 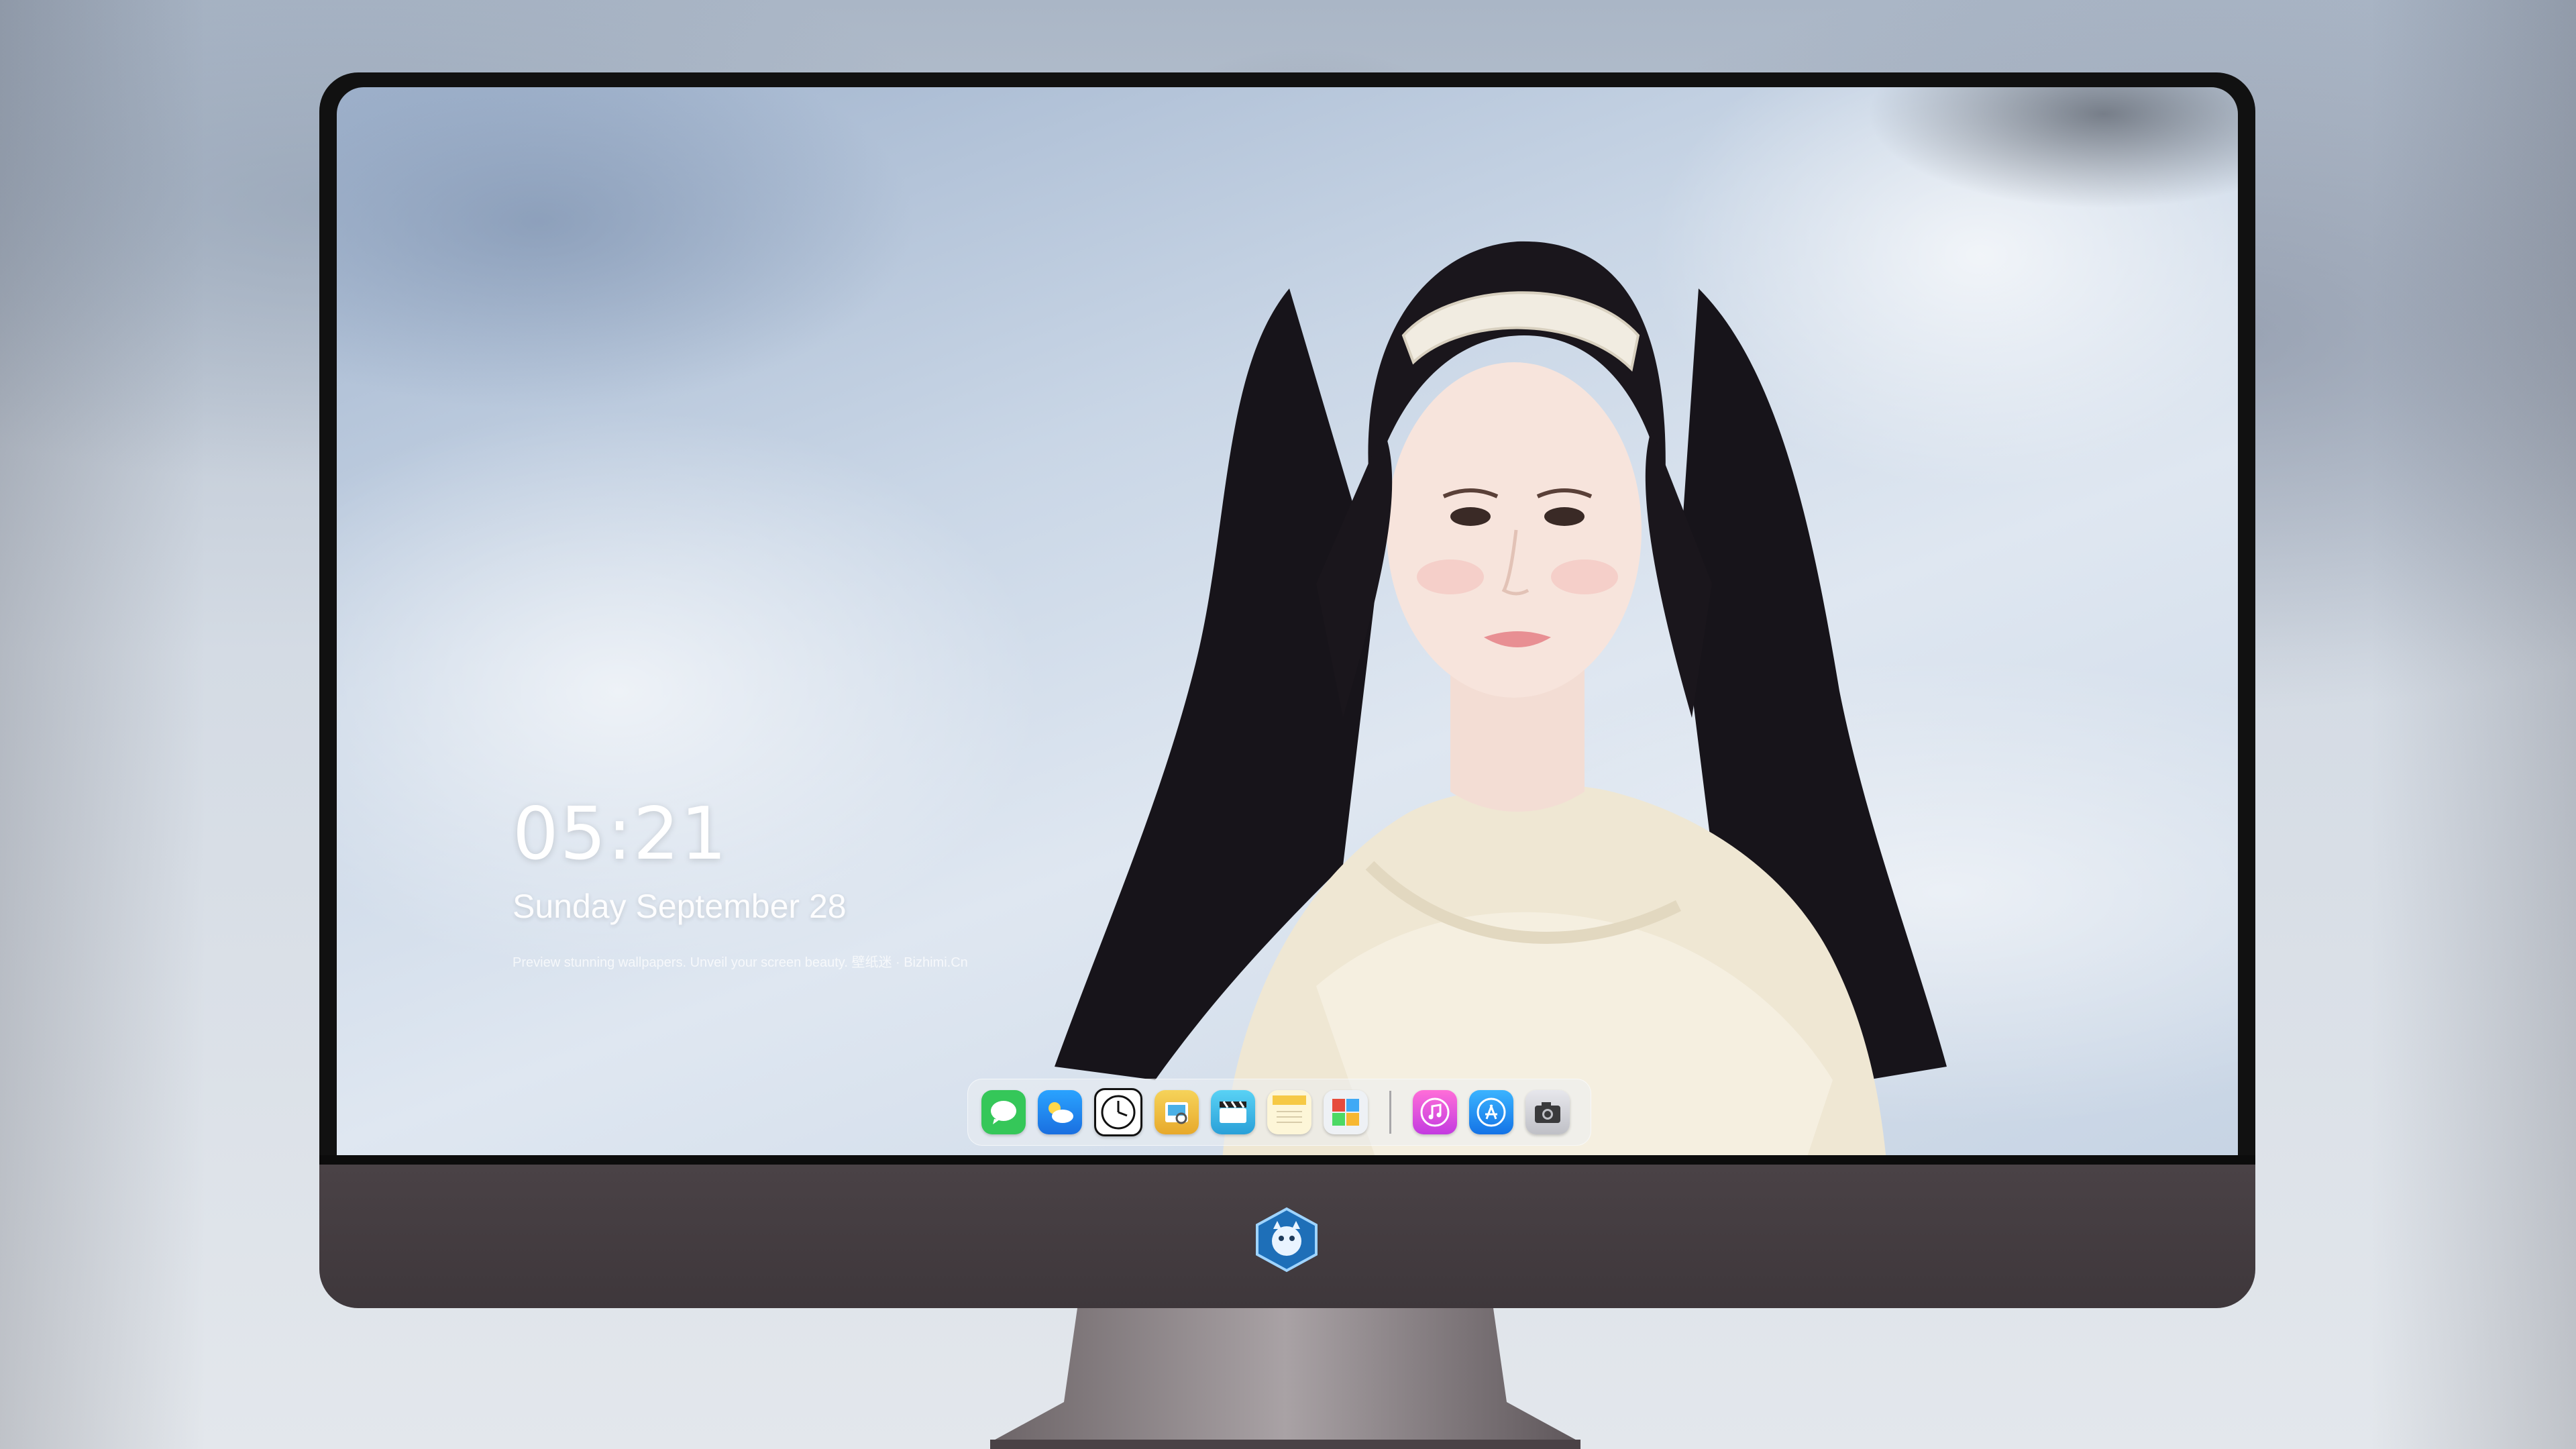 I want to click on photo-booth-icon, so click(x=1346, y=1112).